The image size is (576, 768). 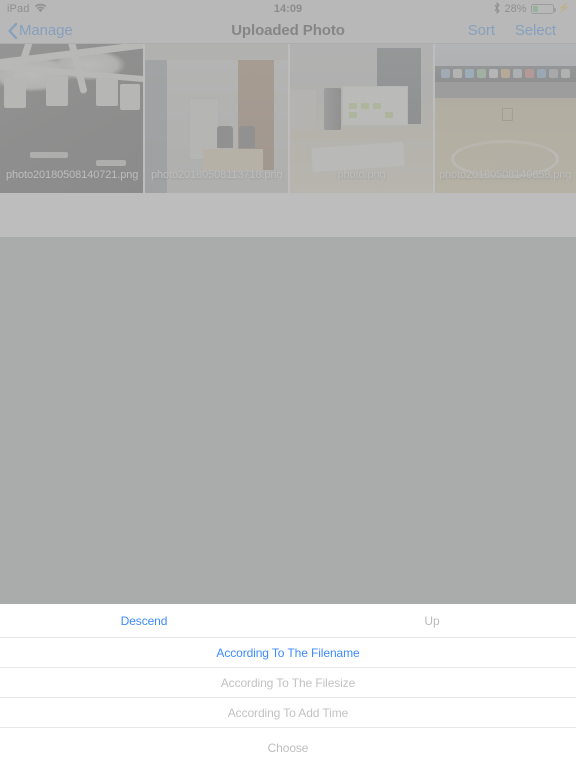 I want to click on sort-order-row: Descend Up, so click(x=288, y=621).